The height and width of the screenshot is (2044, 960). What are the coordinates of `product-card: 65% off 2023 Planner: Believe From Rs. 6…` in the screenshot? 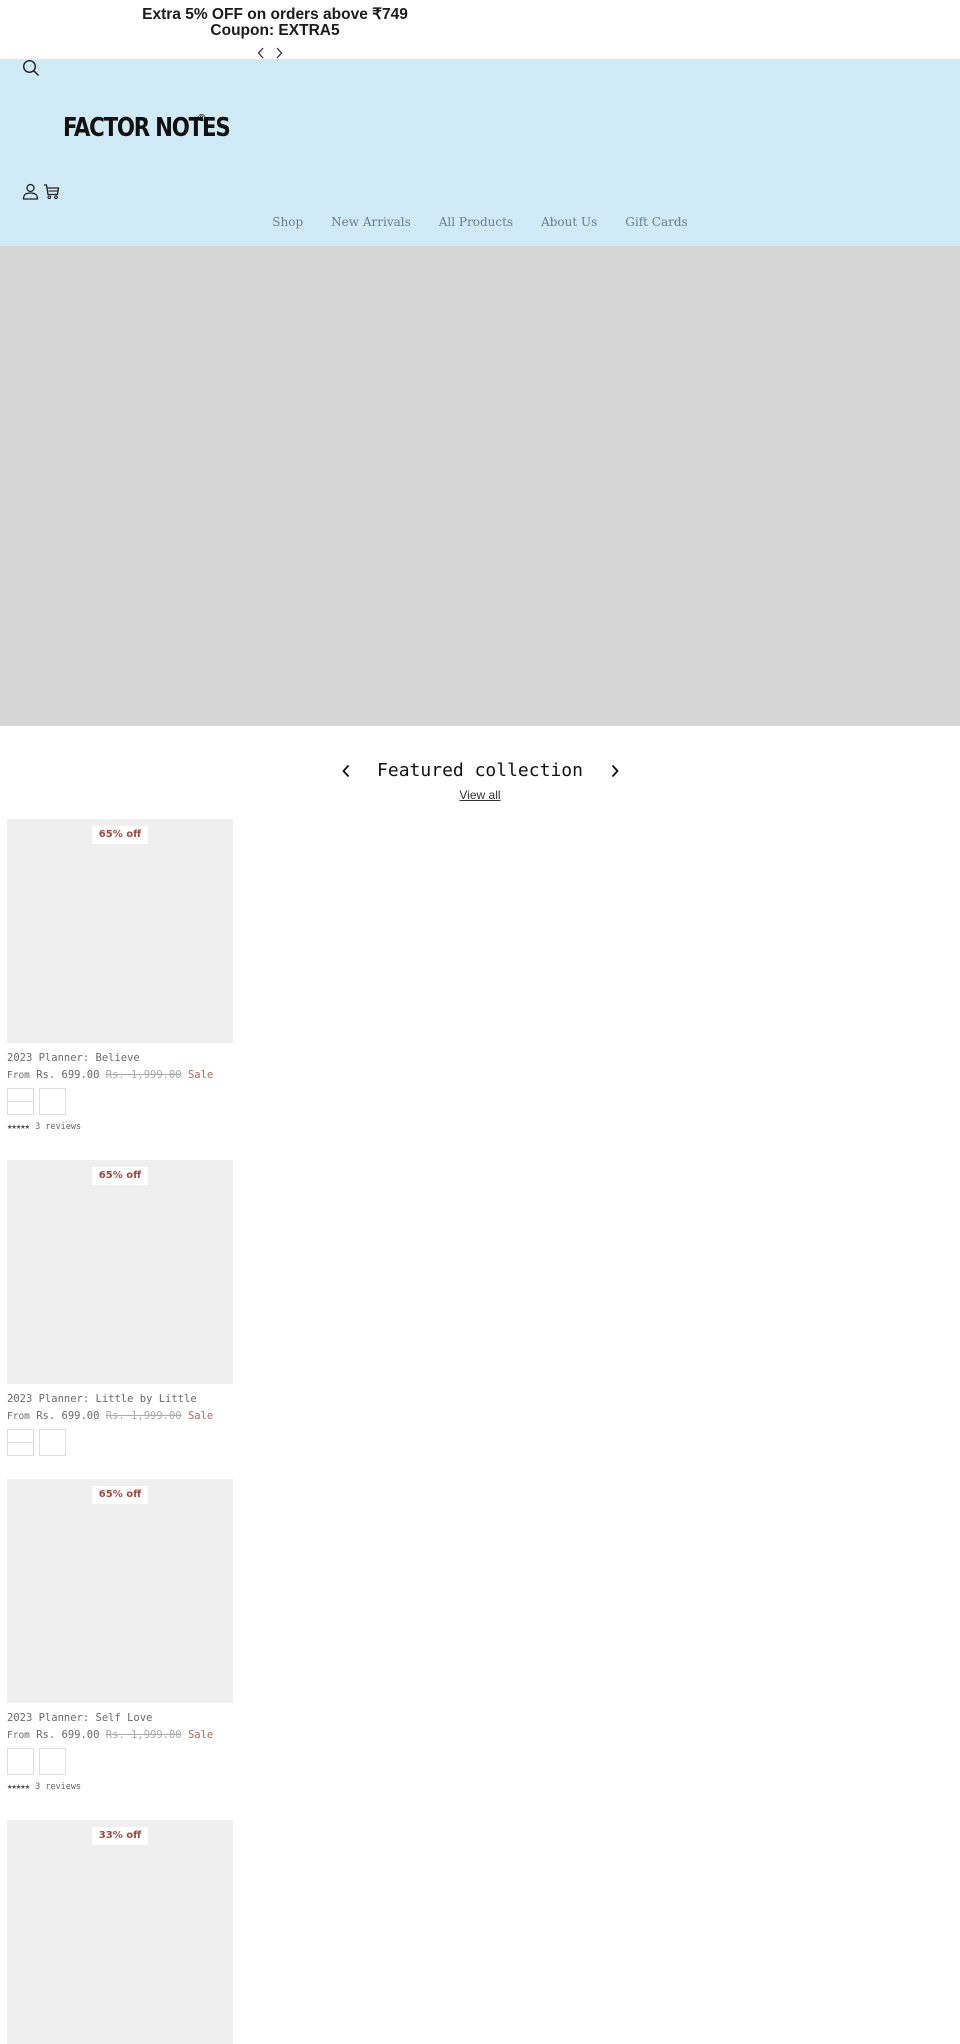 It's located at (120, 975).